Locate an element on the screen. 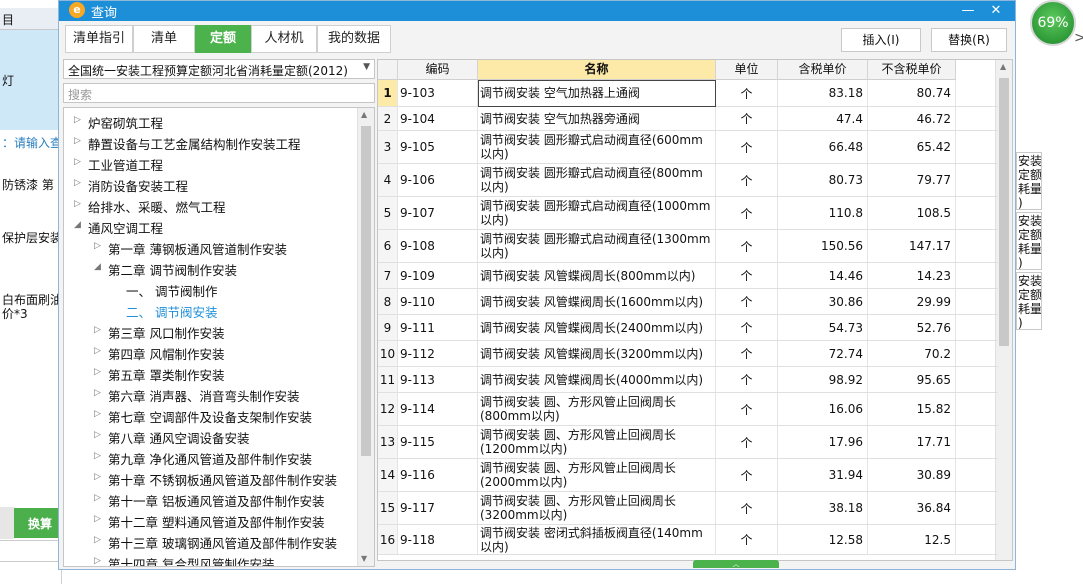  table-cell-price-notax: 147.17 is located at coordinates (912, 246).